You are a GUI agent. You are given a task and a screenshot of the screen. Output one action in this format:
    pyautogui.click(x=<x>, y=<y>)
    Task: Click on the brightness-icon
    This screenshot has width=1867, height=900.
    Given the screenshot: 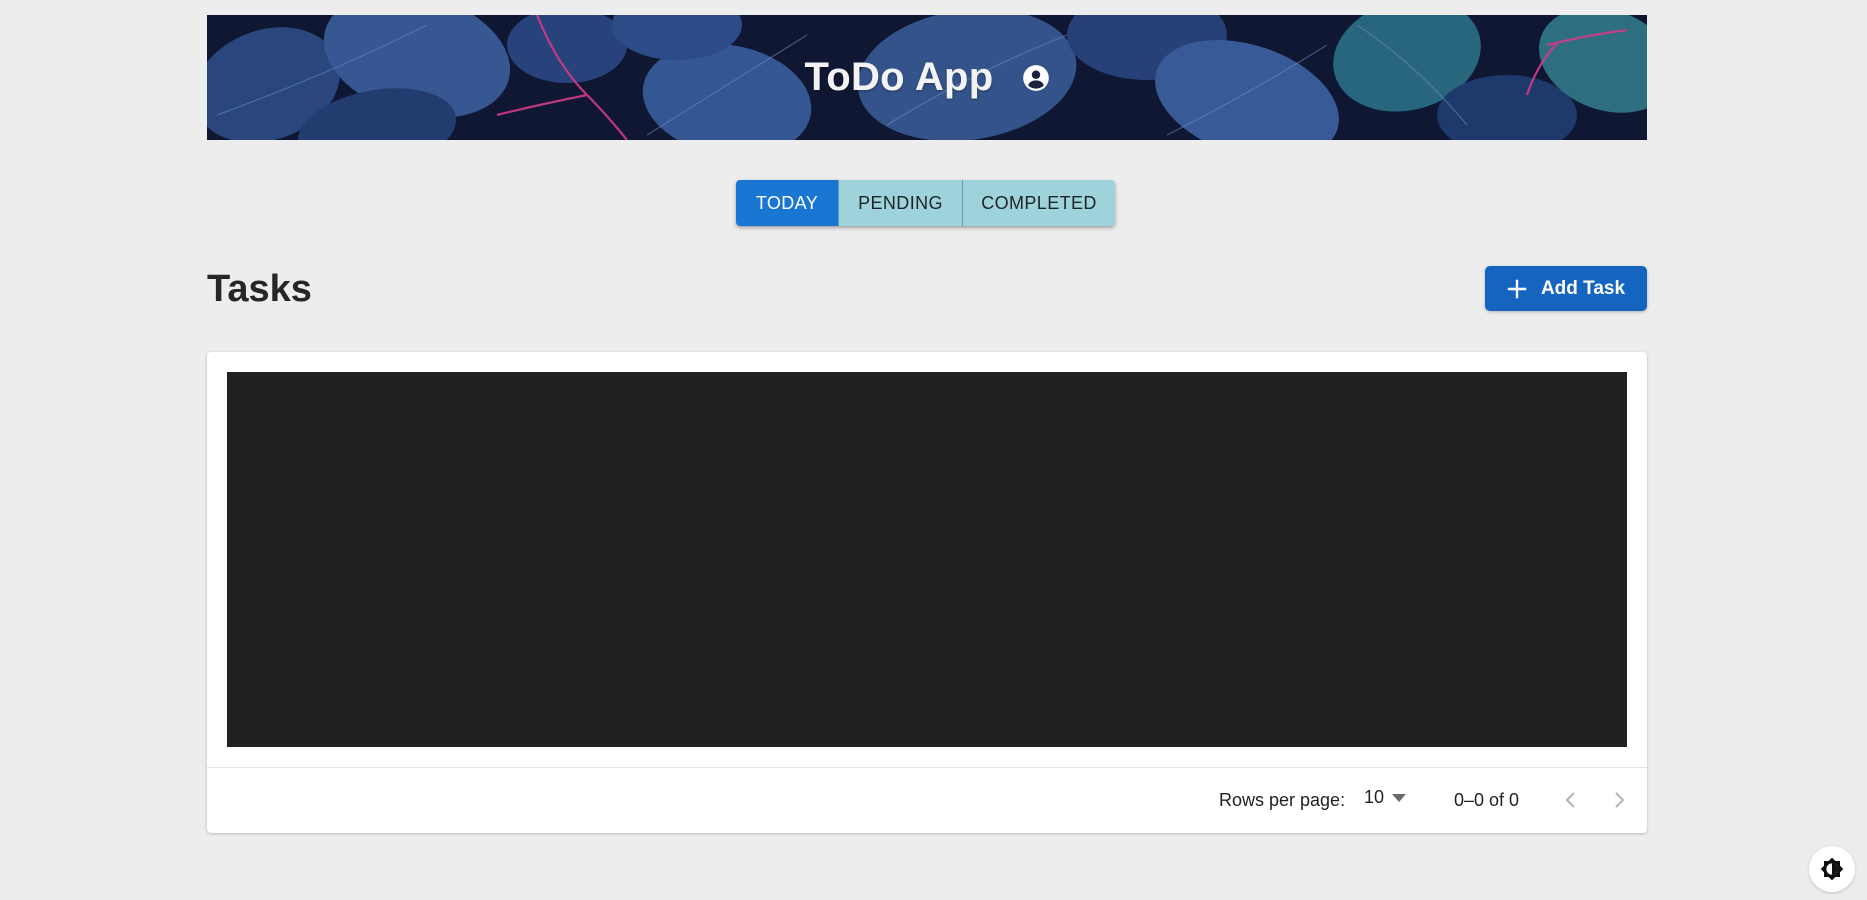 What is the action you would take?
    pyautogui.click(x=1832, y=869)
    